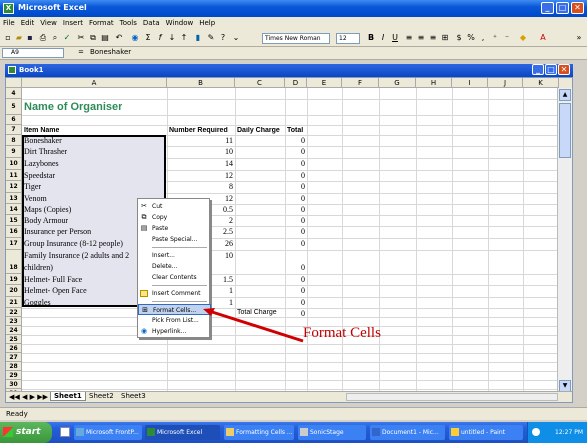 The height and width of the screenshot is (443, 587). I want to click on column-header-e: E, so click(324, 83).